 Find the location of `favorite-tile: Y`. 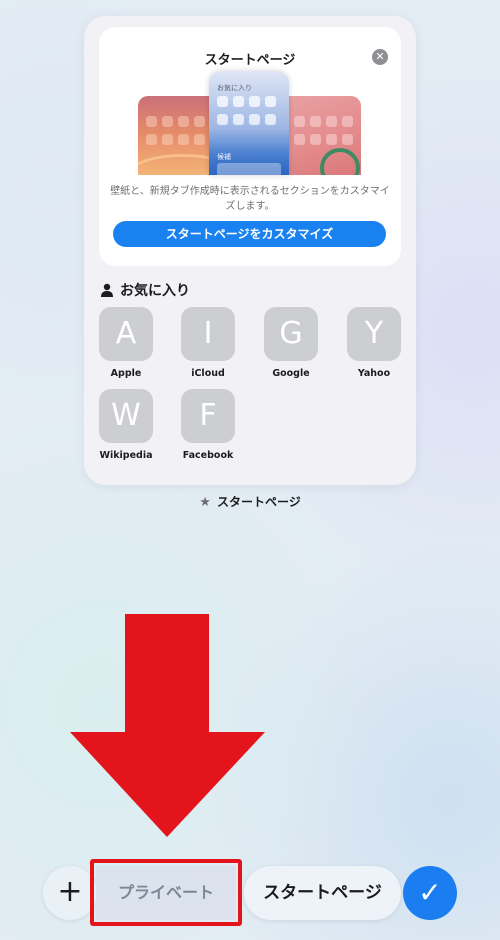

favorite-tile: Y is located at coordinates (374, 334).